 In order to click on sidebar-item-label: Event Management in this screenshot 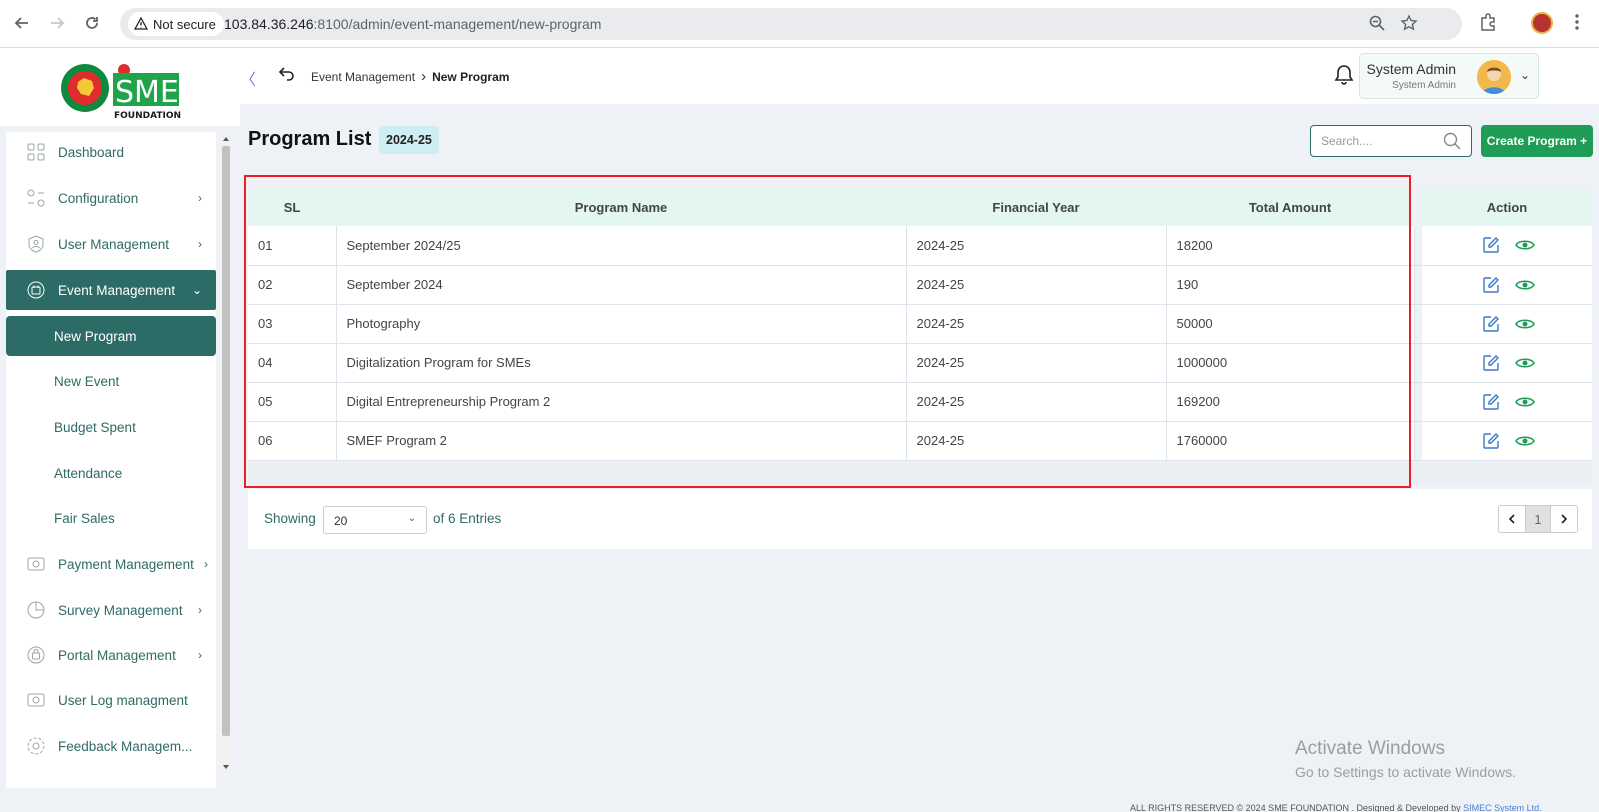, I will do `click(117, 290)`.